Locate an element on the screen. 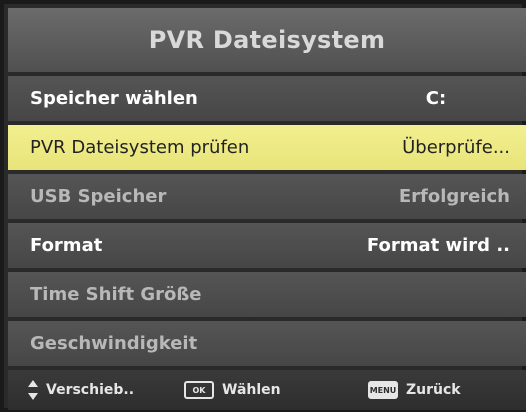 The height and width of the screenshot is (412, 526). menu-item-time-shift-groesse: Time Shift Größe is located at coordinates (267, 294).